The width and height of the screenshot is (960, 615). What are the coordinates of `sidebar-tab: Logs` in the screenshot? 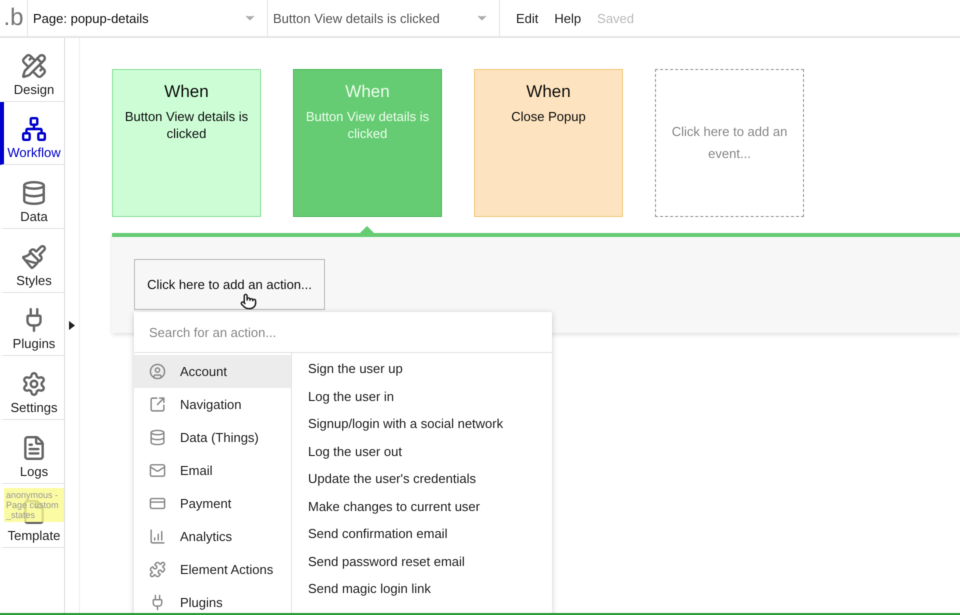 It's located at (32, 452).